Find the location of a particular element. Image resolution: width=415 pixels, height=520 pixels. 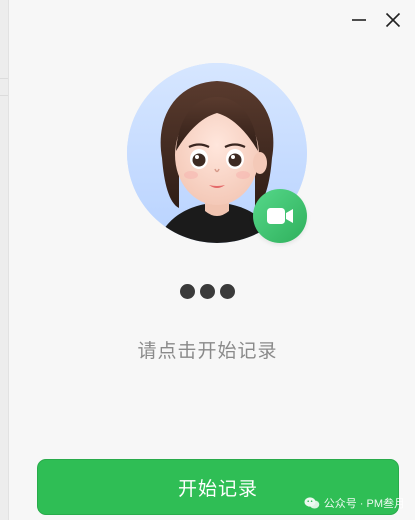

close-button is located at coordinates (393, 20).